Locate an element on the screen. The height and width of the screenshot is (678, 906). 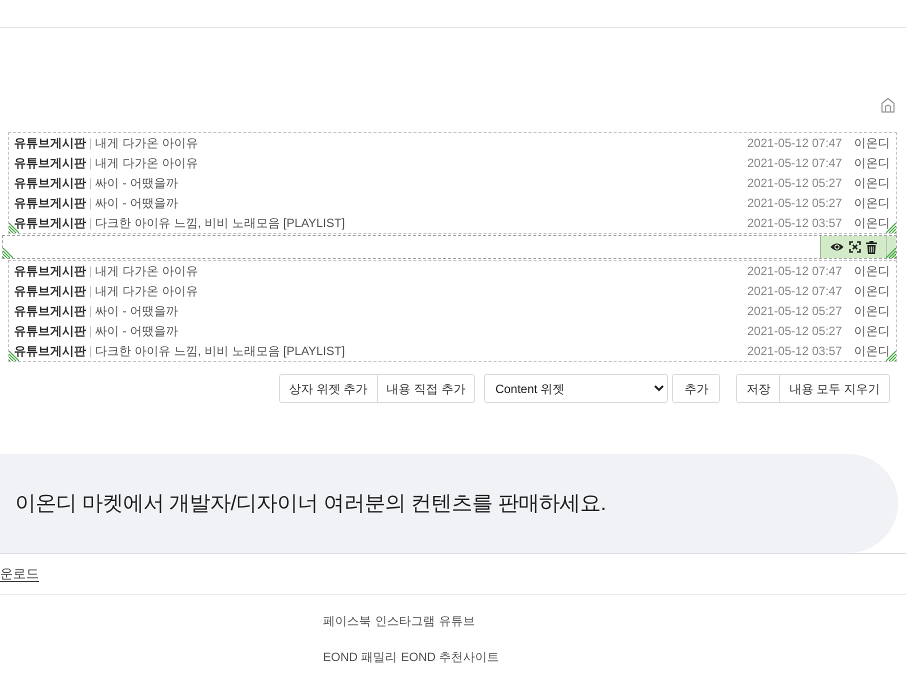
widget-type-select: Content 위젯 is located at coordinates (576, 388).